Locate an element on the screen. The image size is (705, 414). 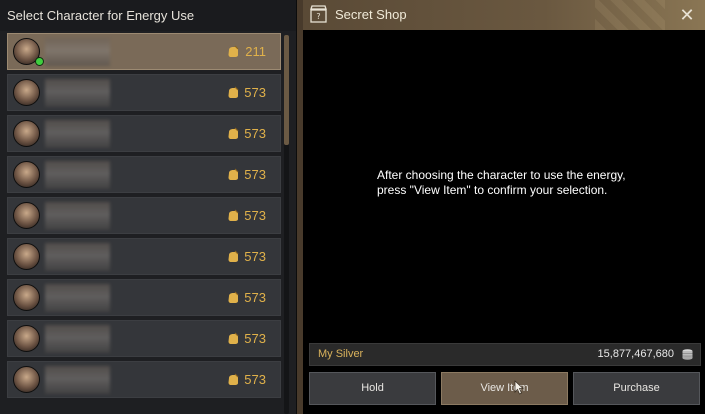
close-icon: ✕ is located at coordinates (687, 15).